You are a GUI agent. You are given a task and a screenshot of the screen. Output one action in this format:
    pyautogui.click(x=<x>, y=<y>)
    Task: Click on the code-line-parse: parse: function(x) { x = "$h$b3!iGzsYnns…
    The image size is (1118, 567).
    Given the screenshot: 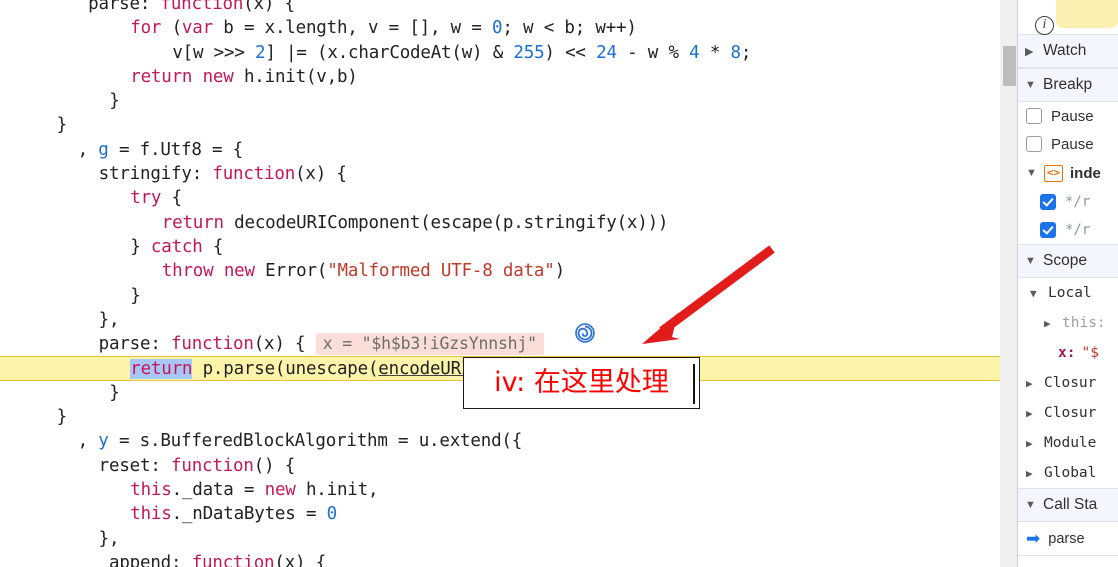 What is the action you would take?
    pyautogui.click(x=500, y=344)
    